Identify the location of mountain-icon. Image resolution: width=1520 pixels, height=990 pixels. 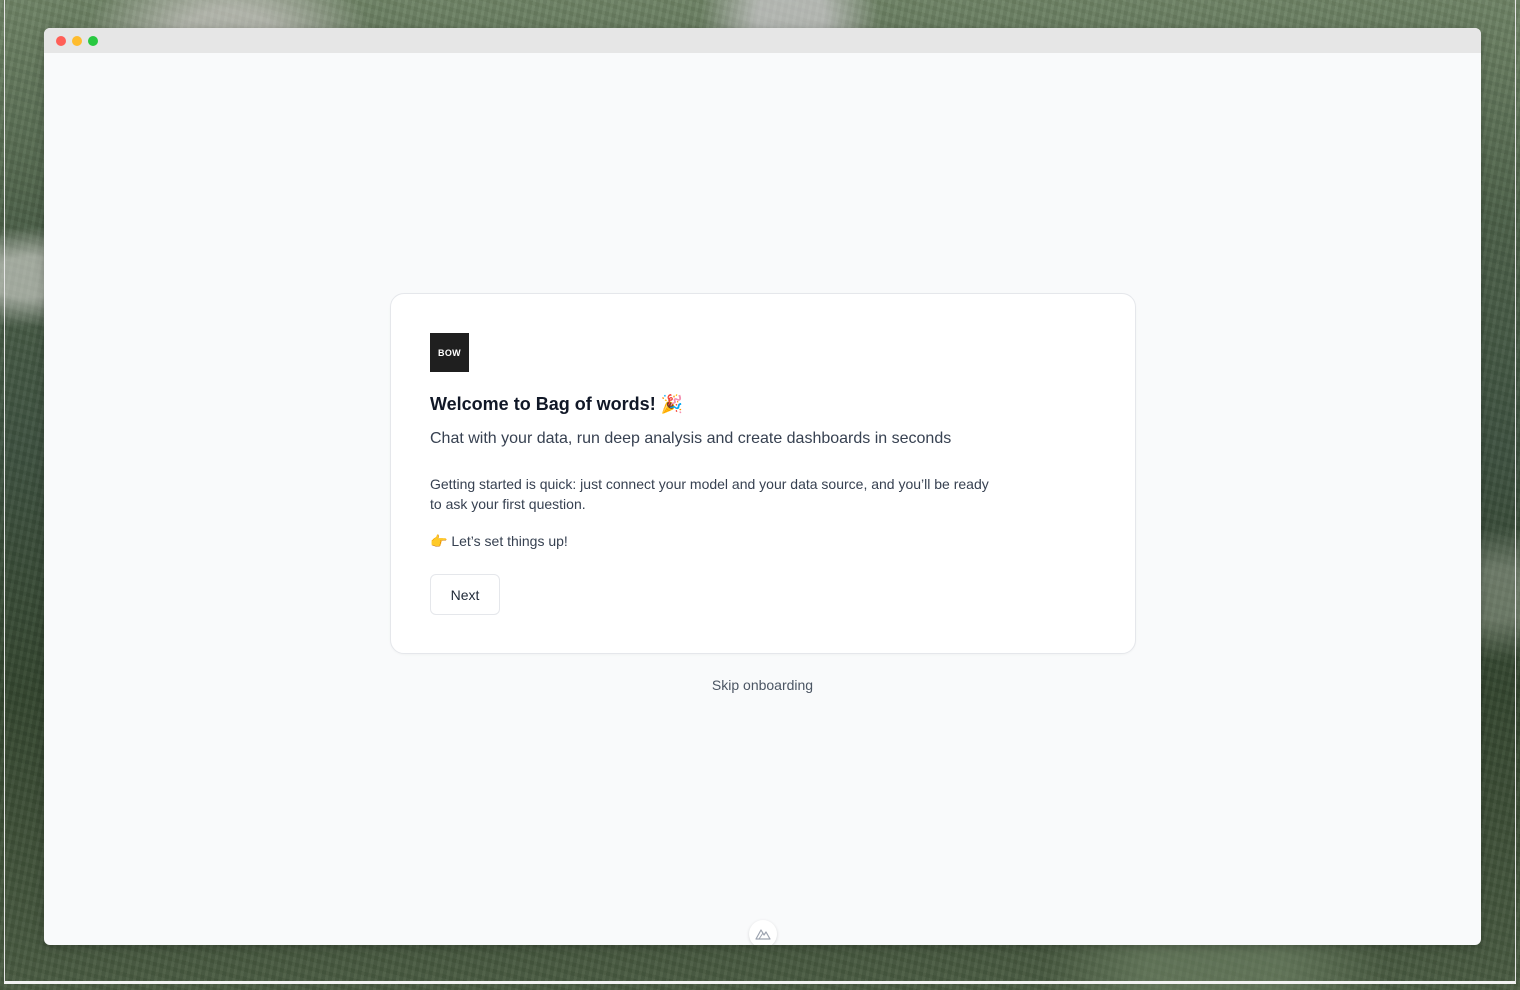
(763, 934).